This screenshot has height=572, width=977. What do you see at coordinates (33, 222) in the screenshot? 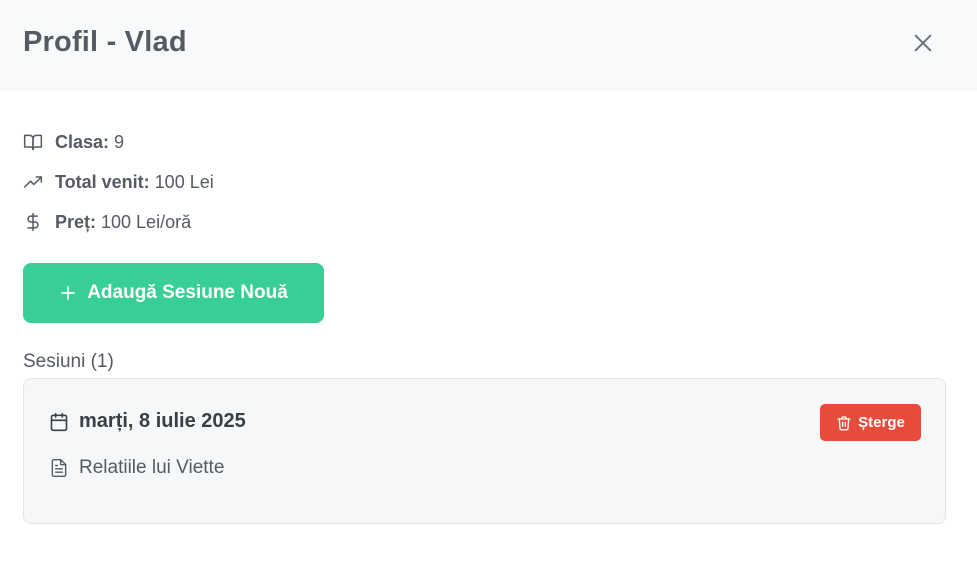
I see `dollar-icon` at bounding box center [33, 222].